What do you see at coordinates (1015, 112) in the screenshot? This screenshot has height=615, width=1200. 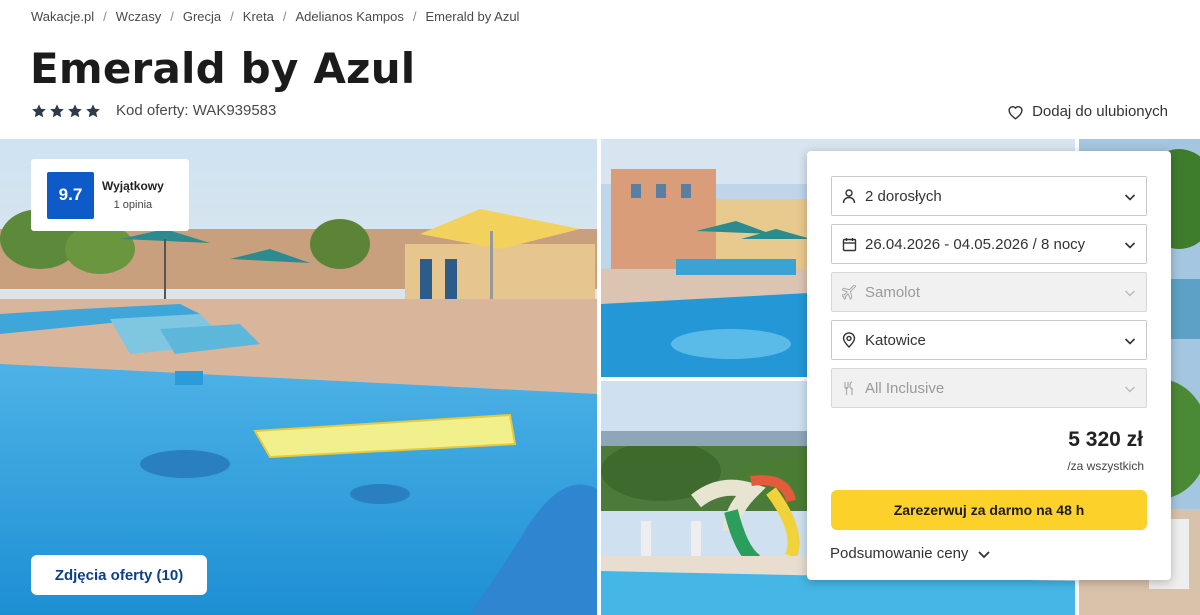 I see `heart-icon` at bounding box center [1015, 112].